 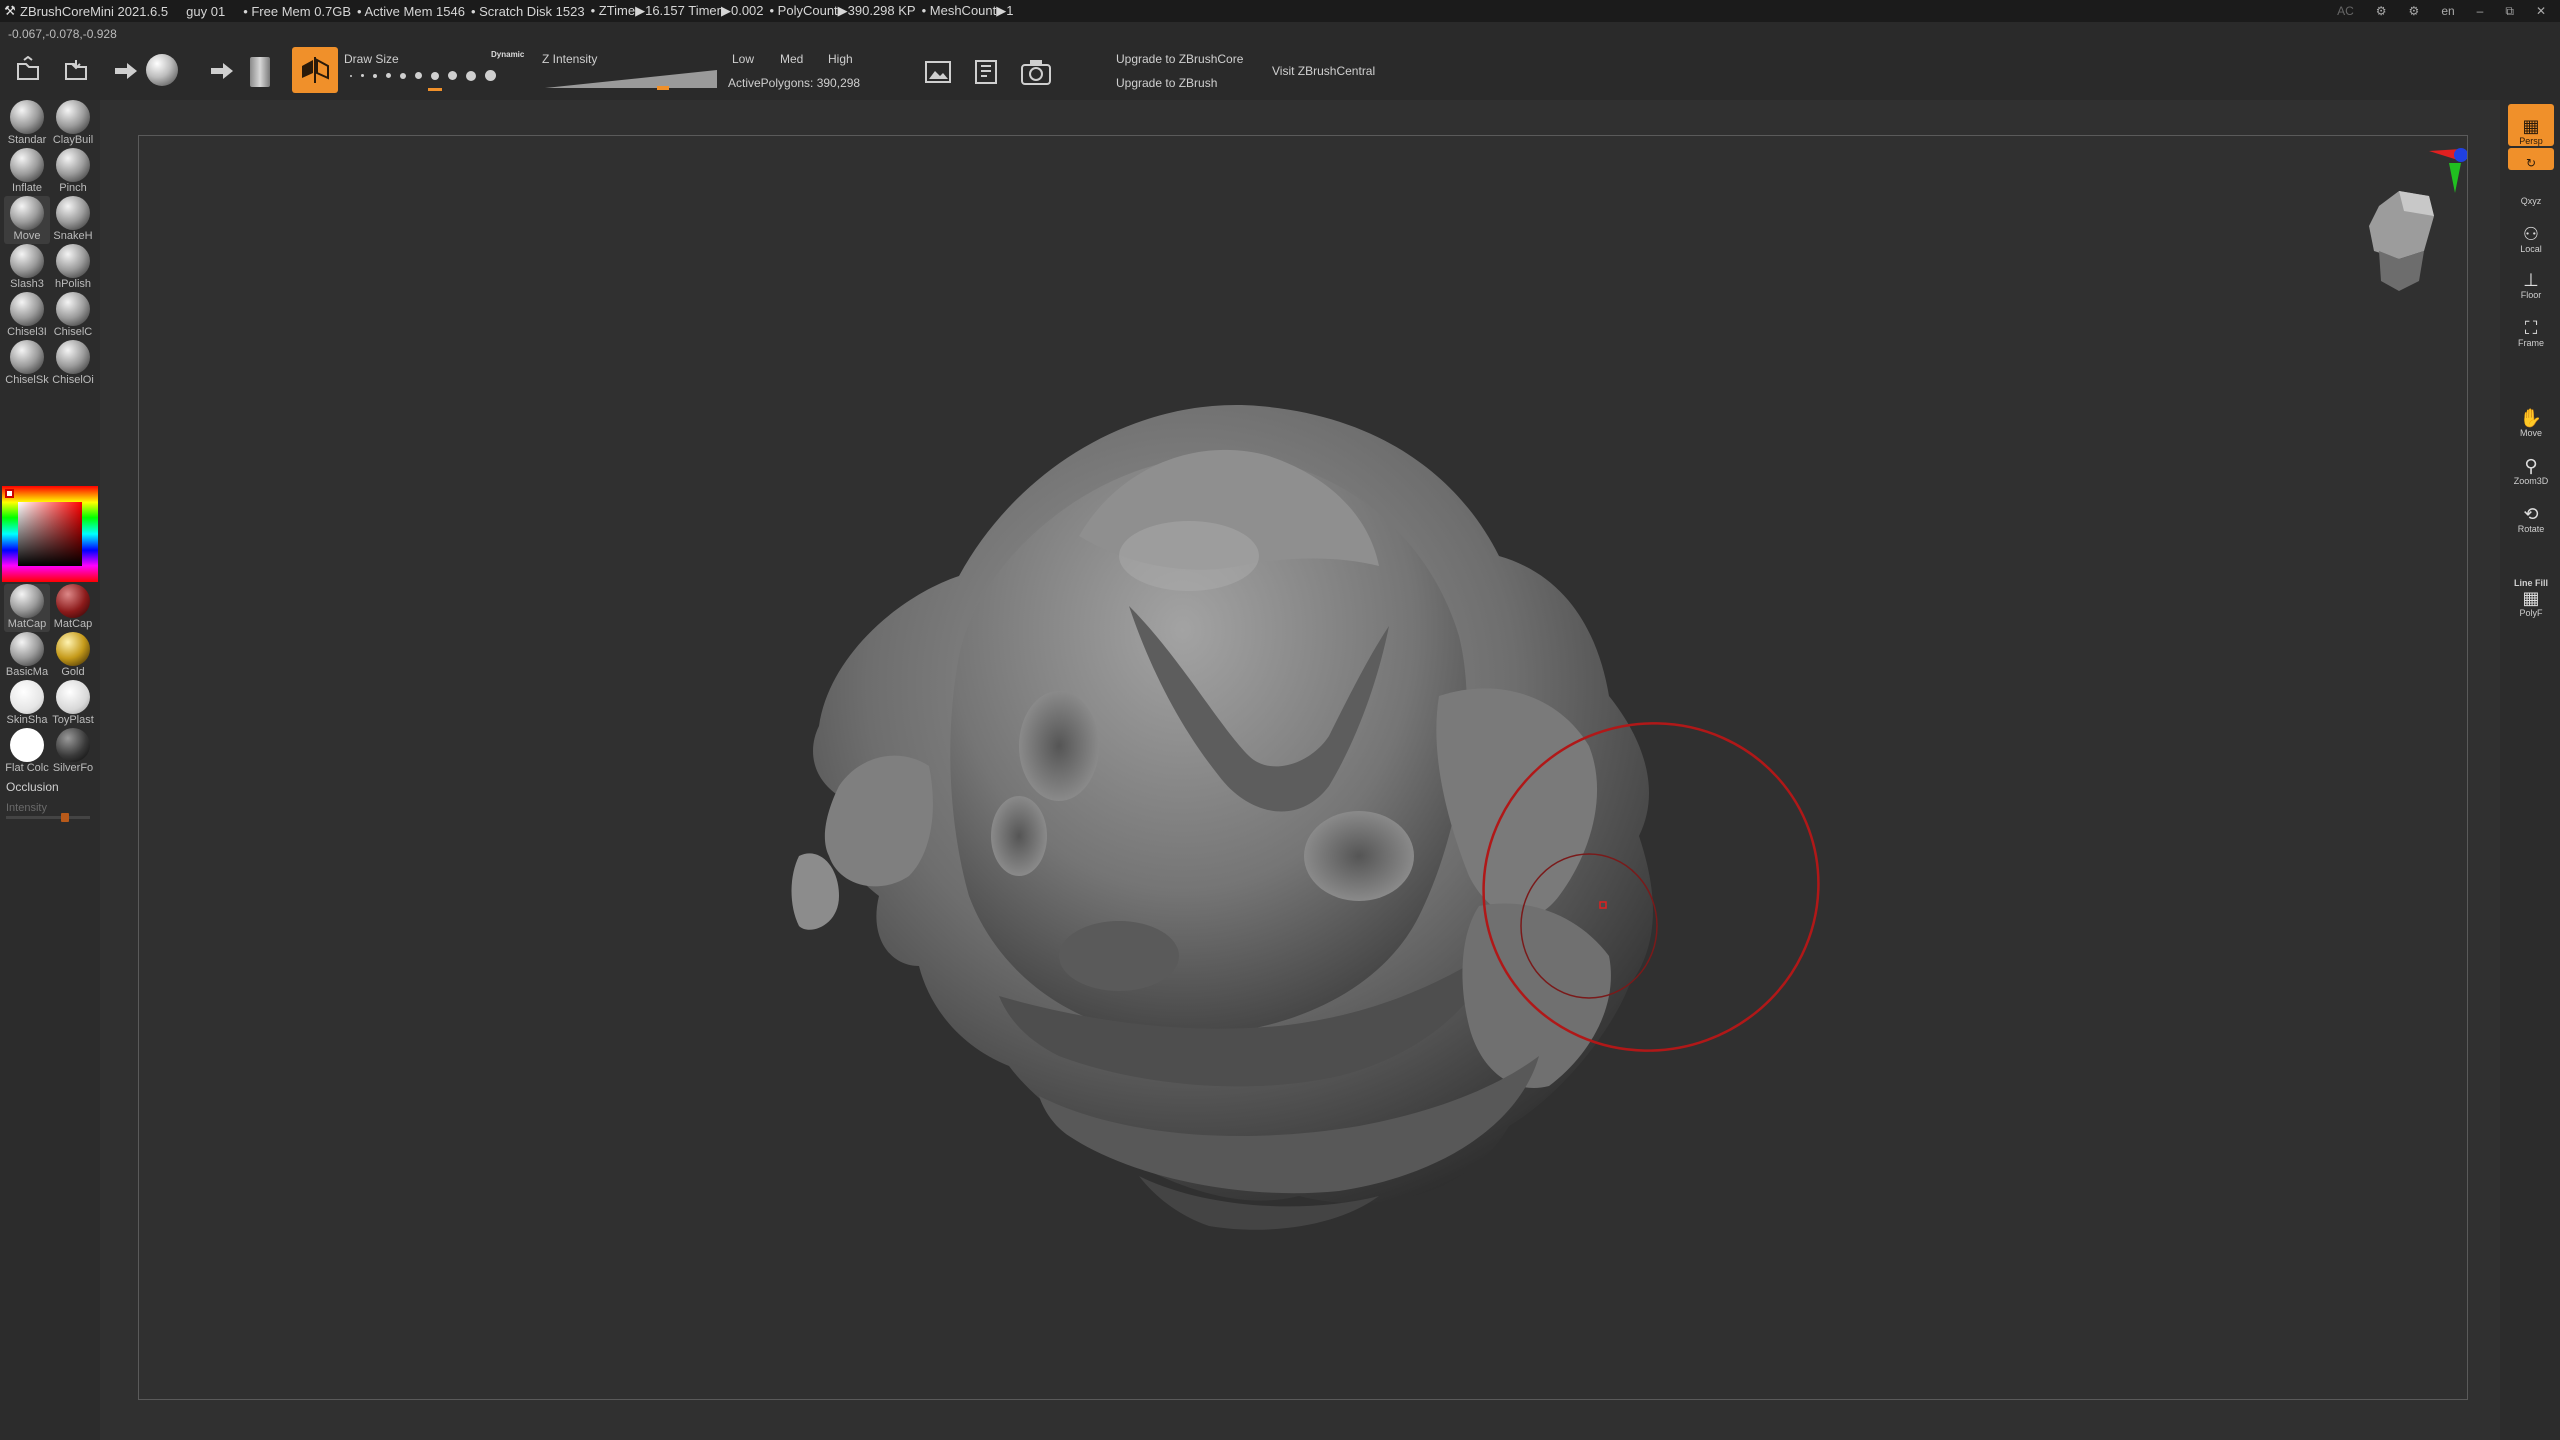 What do you see at coordinates (2531, 592) in the screenshot?
I see `polyframe-button: Line Fill ▦ PolyF` at bounding box center [2531, 592].